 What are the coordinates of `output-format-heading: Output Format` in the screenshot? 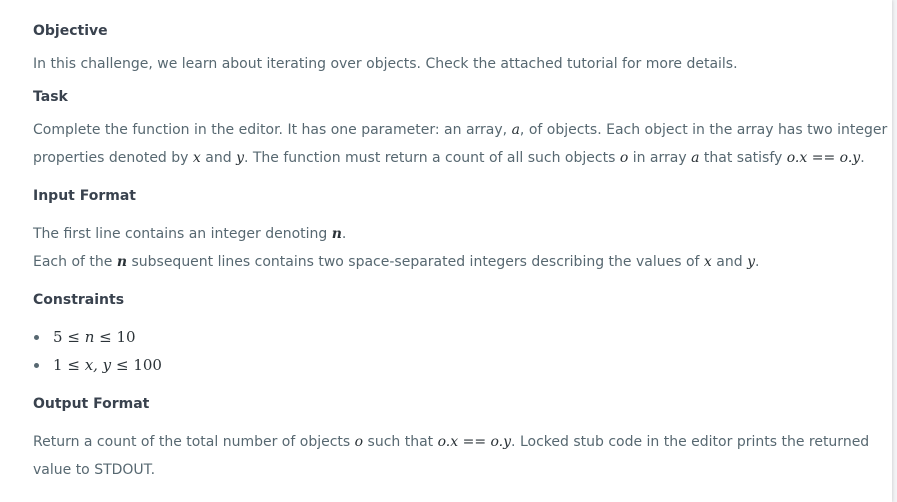 It's located at (91, 404).